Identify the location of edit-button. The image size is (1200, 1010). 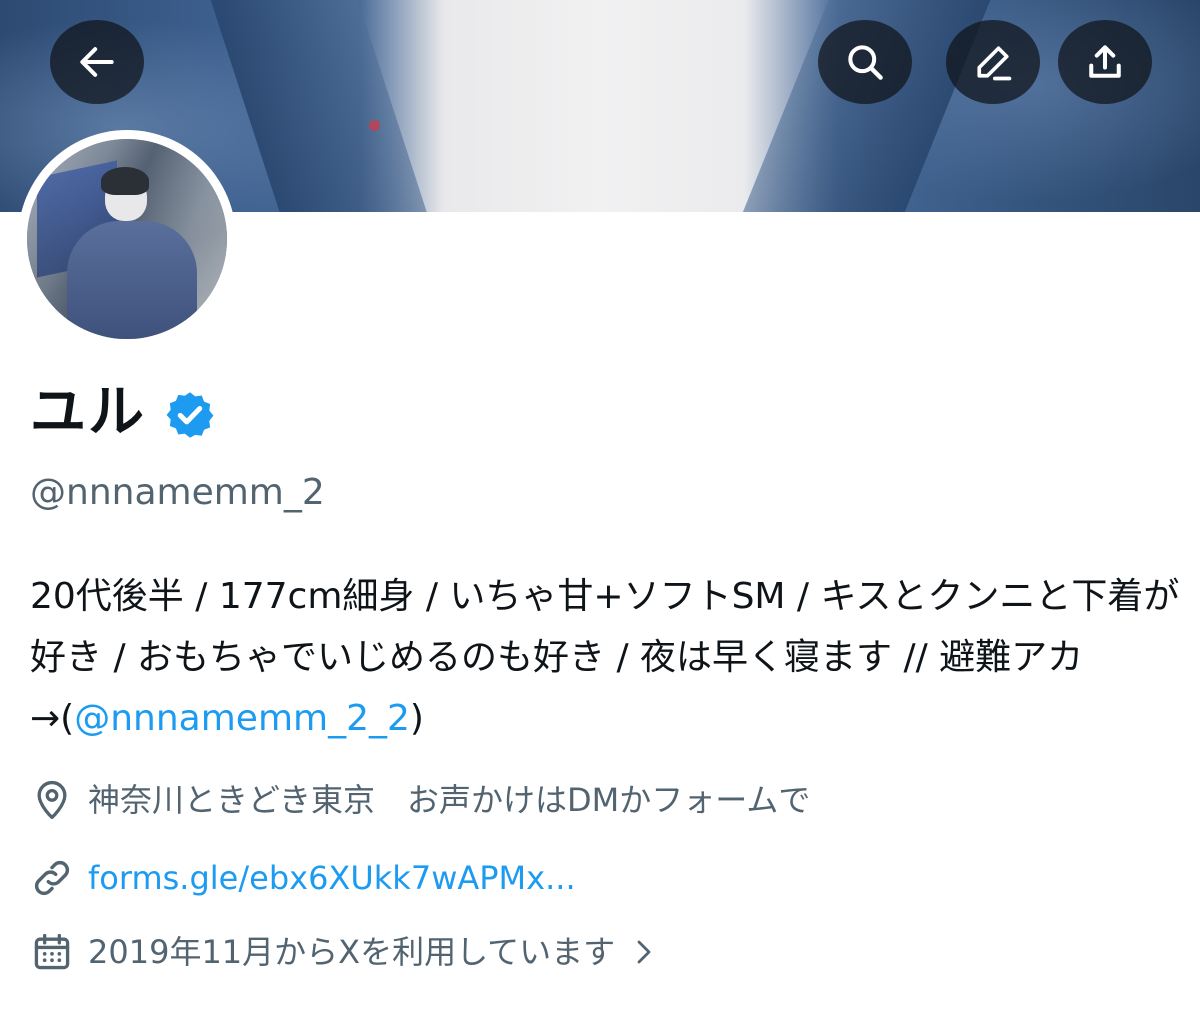
(993, 62).